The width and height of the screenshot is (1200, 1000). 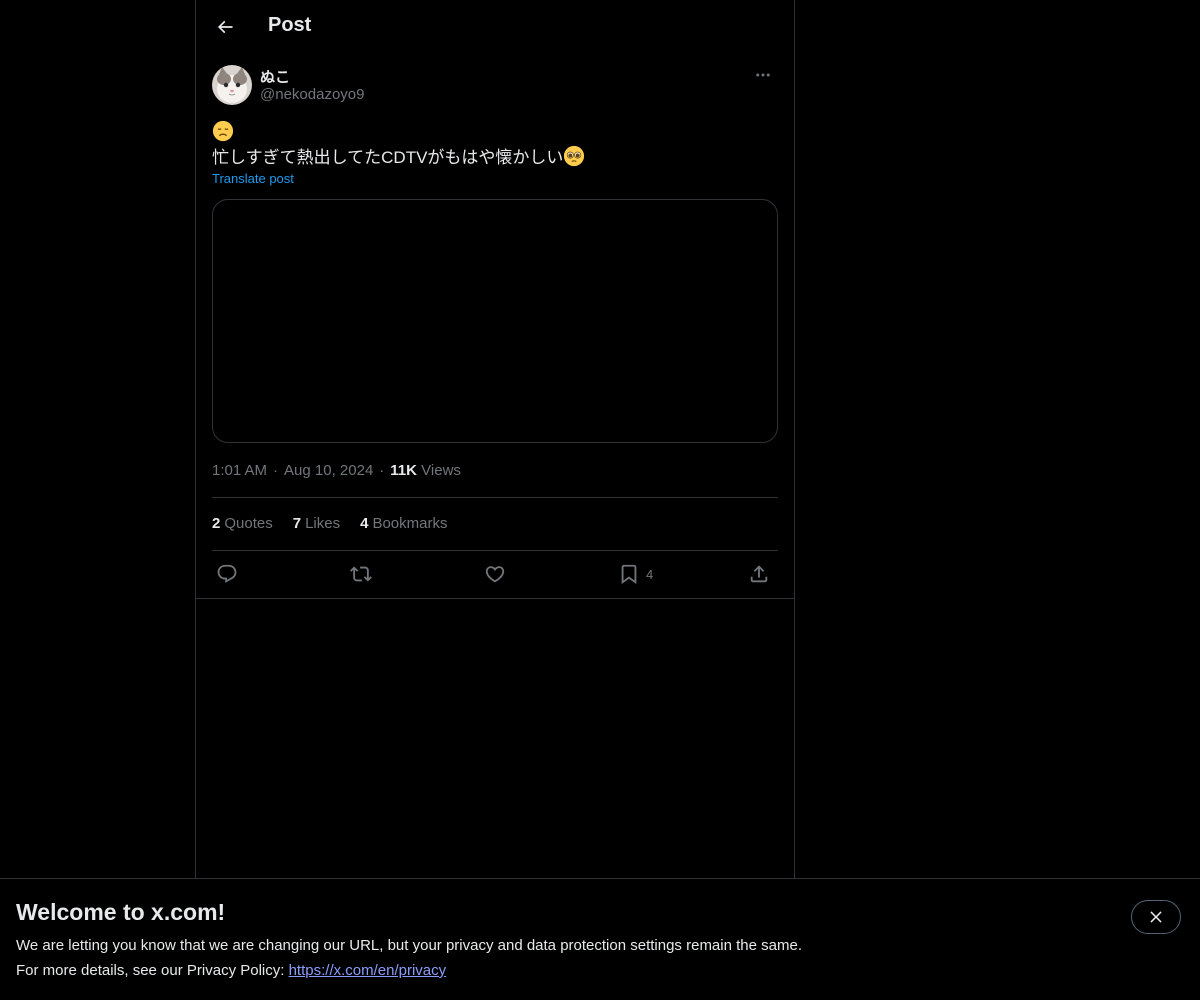 I want to click on post-stats: 2 Quotes 7 Likes 4 Bookmarks, so click(x=329, y=523).